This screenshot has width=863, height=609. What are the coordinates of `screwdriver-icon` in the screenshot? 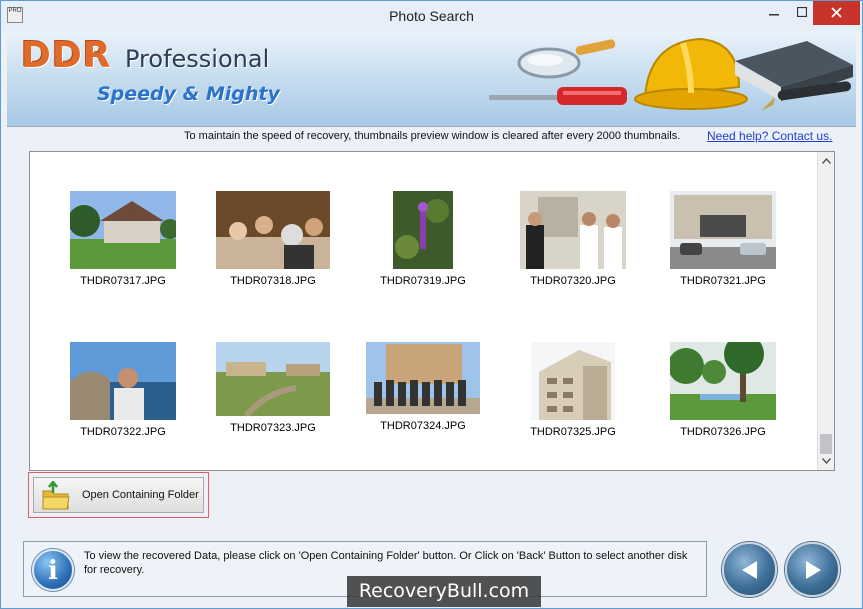 It's located at (558, 96).